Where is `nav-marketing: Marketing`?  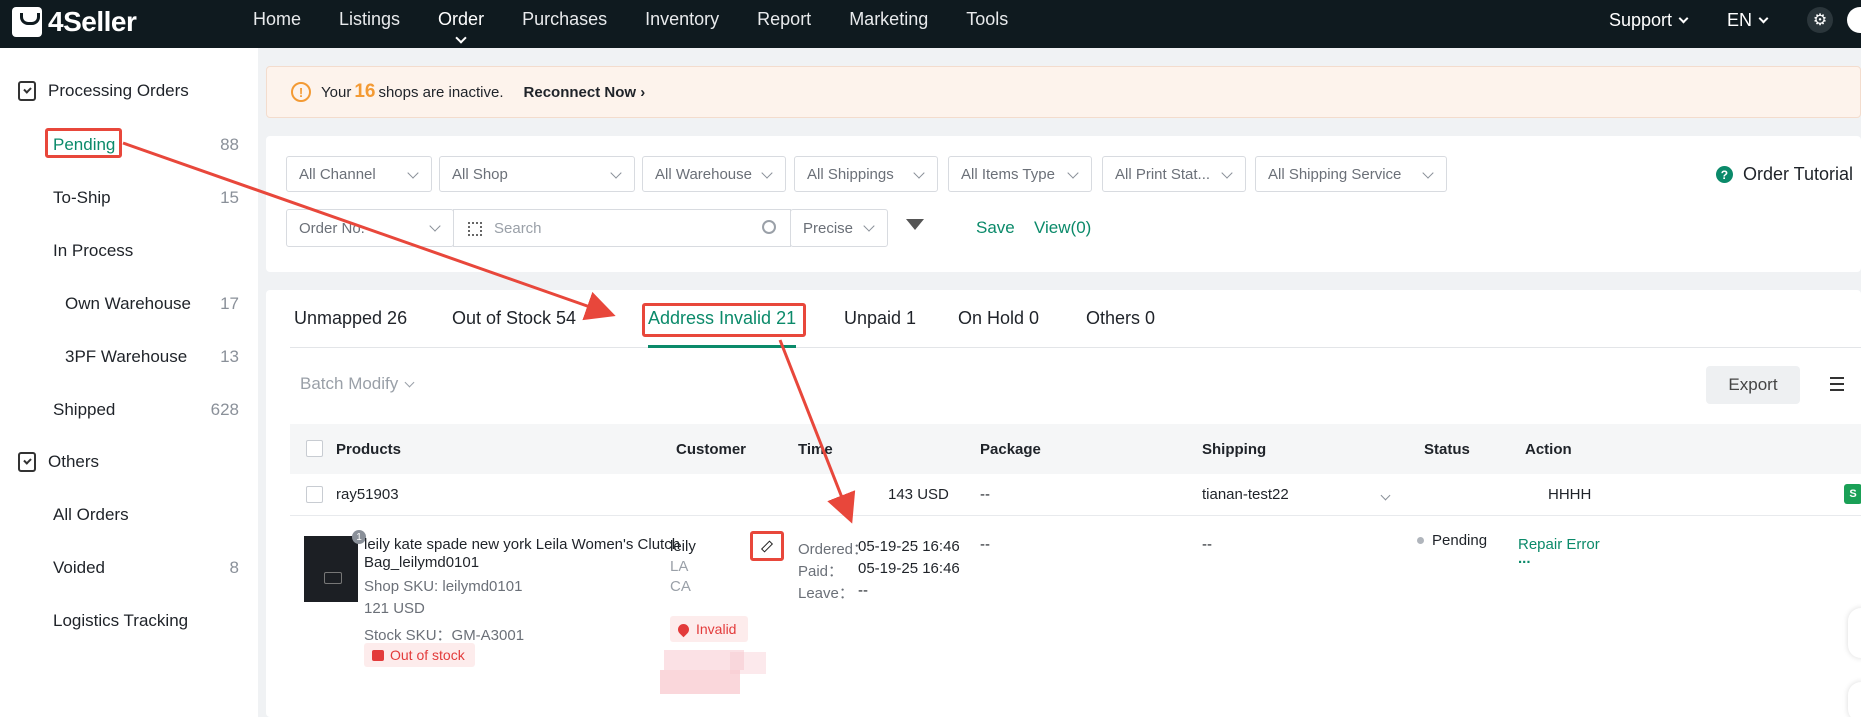 nav-marketing: Marketing is located at coordinates (888, 24).